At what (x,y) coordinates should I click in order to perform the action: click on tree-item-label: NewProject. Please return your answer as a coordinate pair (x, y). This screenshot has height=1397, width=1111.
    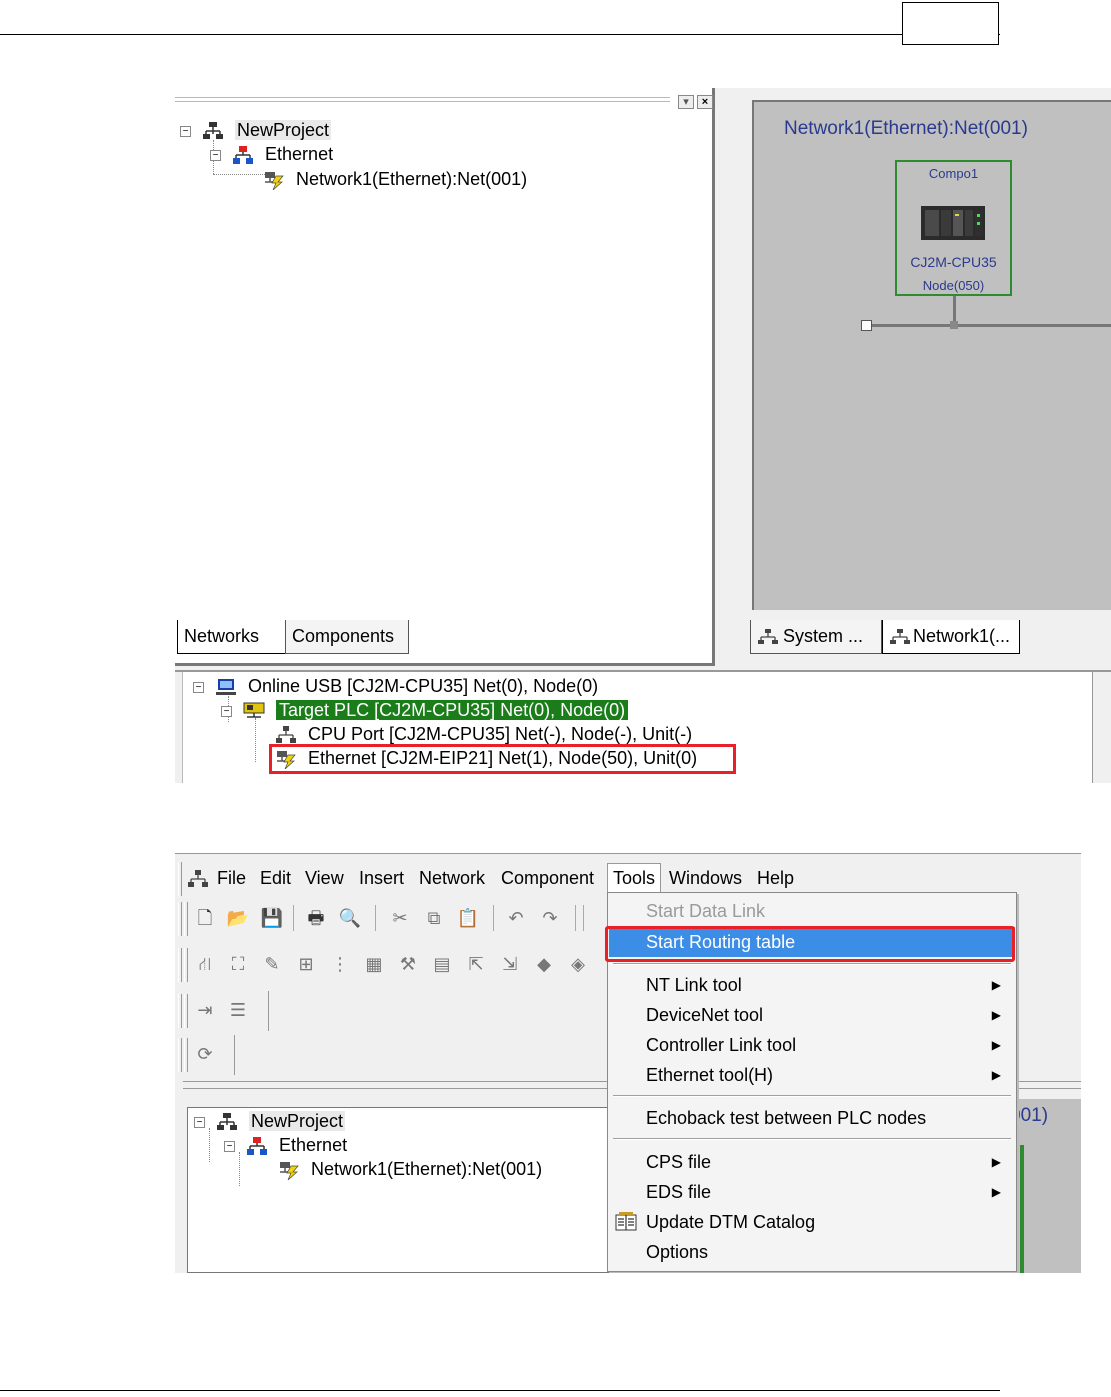
    Looking at the image, I should click on (297, 1121).